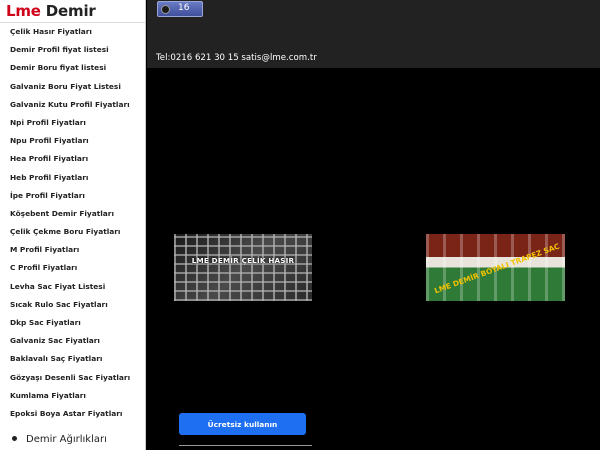 Image resolution: width=600 pixels, height=450 pixels. I want to click on sidebar-item: Galvaniz Boru Fiyat Listesi, so click(72, 87).